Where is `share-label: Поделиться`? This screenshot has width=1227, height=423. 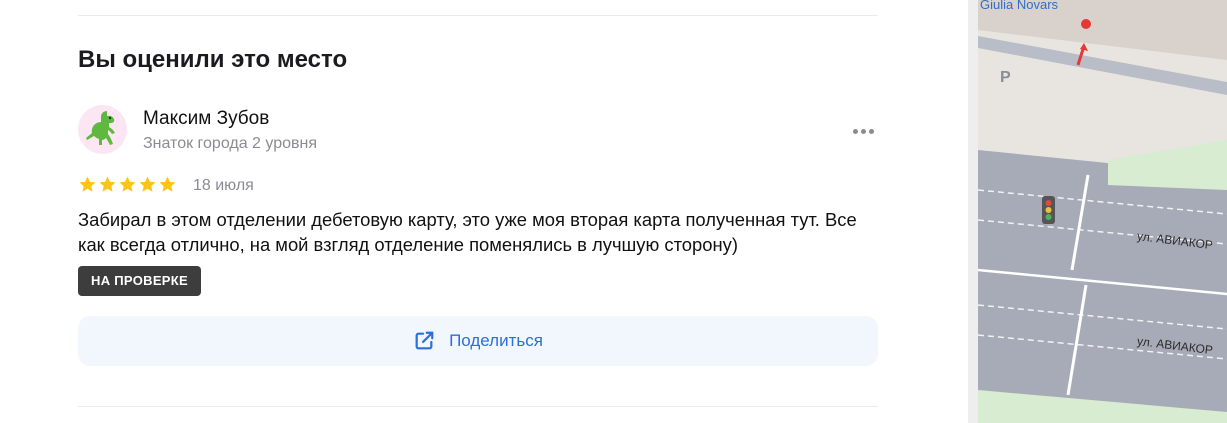 share-label: Поделиться is located at coordinates (496, 340).